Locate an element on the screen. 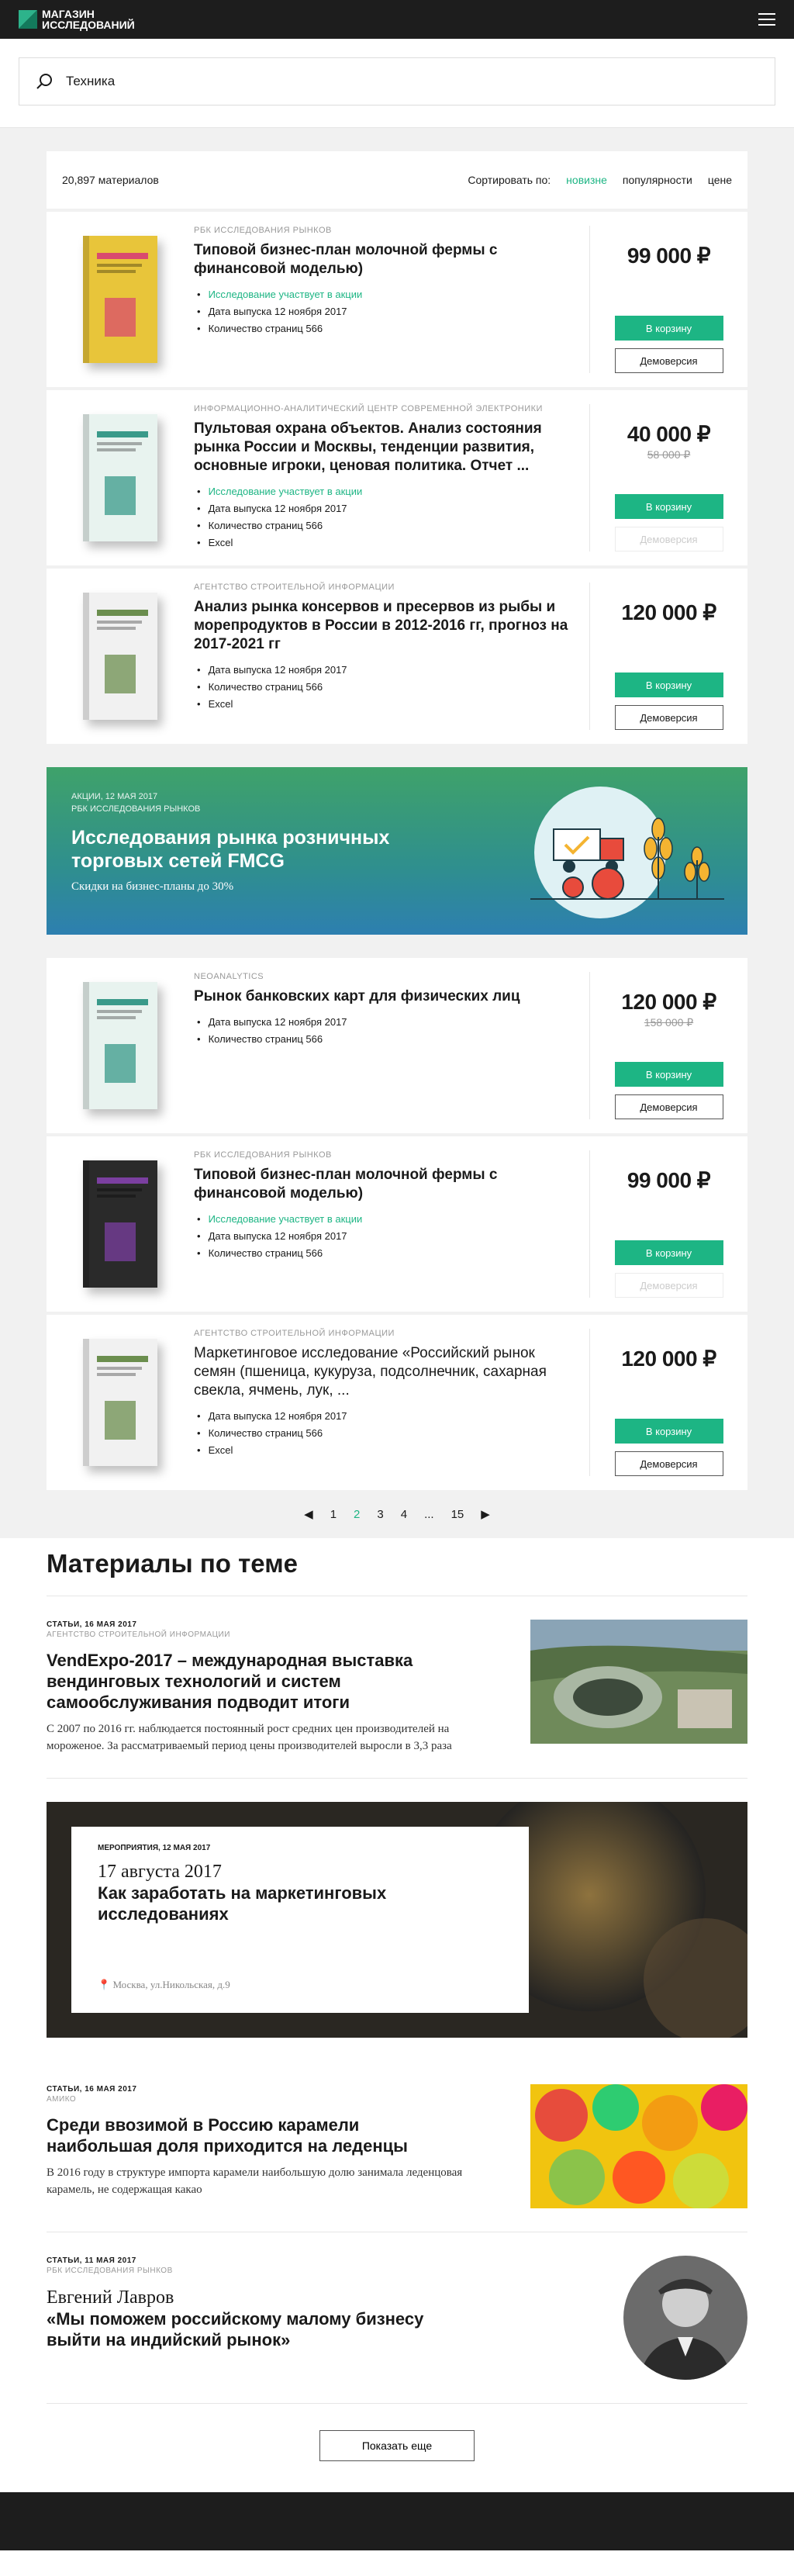 This screenshot has height=2576, width=794. candy-thumbnail-image is located at coordinates (638, 2146).